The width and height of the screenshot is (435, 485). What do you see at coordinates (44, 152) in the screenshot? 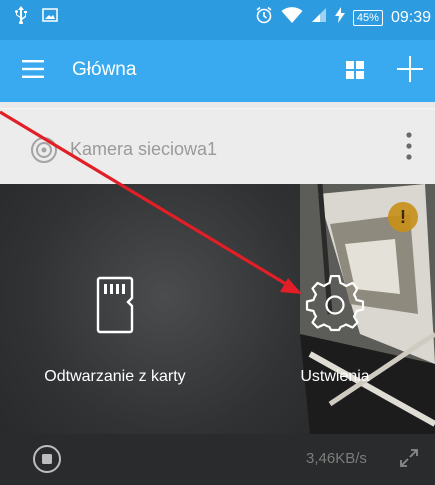
I see `camera-icon` at bounding box center [44, 152].